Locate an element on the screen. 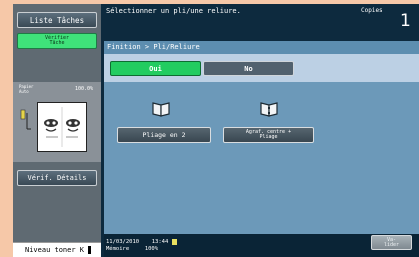 The height and width of the screenshot is (257, 419). network-icon is located at coordinates (174, 242).